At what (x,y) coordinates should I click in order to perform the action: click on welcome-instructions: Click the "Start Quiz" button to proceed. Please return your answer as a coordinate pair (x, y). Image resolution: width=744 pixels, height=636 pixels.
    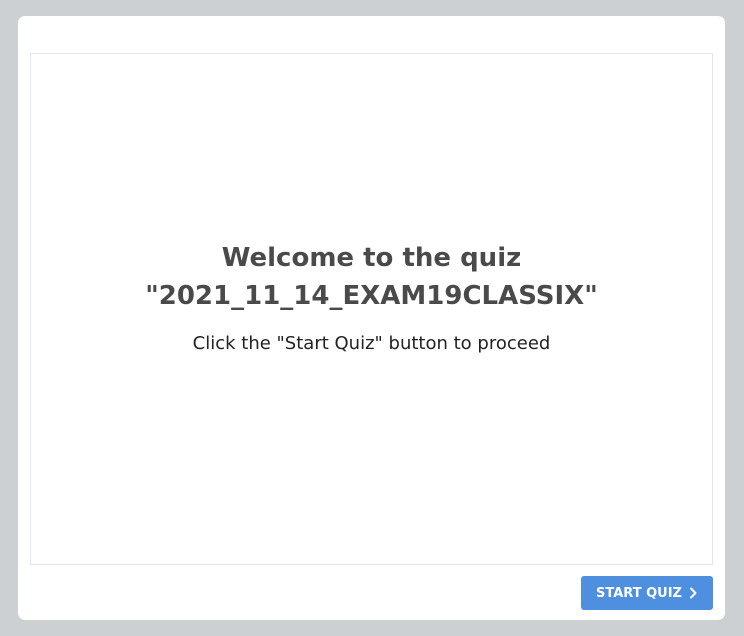
    Looking at the image, I should click on (371, 343).